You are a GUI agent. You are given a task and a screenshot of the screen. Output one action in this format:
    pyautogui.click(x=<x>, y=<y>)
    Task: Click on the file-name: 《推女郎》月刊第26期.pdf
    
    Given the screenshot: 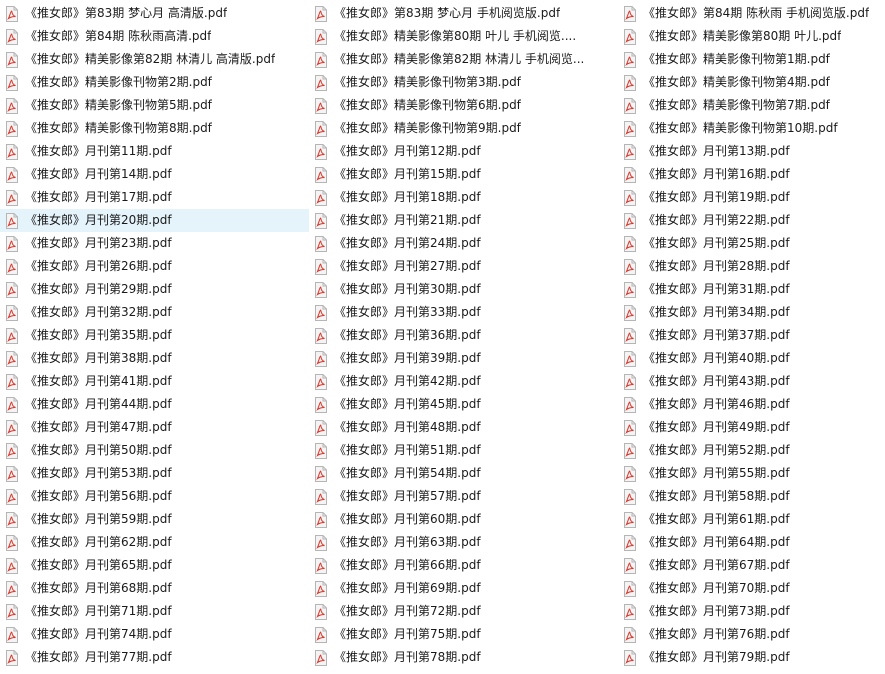 What is the action you would take?
    pyautogui.click(x=98, y=266)
    